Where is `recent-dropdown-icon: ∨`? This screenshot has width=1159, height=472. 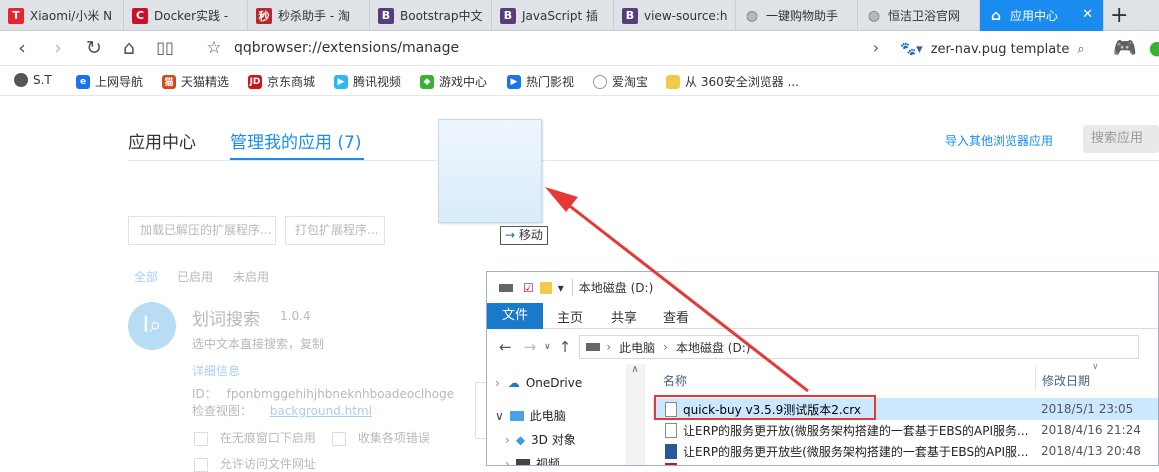 recent-dropdown-icon: ∨ is located at coordinates (547, 347).